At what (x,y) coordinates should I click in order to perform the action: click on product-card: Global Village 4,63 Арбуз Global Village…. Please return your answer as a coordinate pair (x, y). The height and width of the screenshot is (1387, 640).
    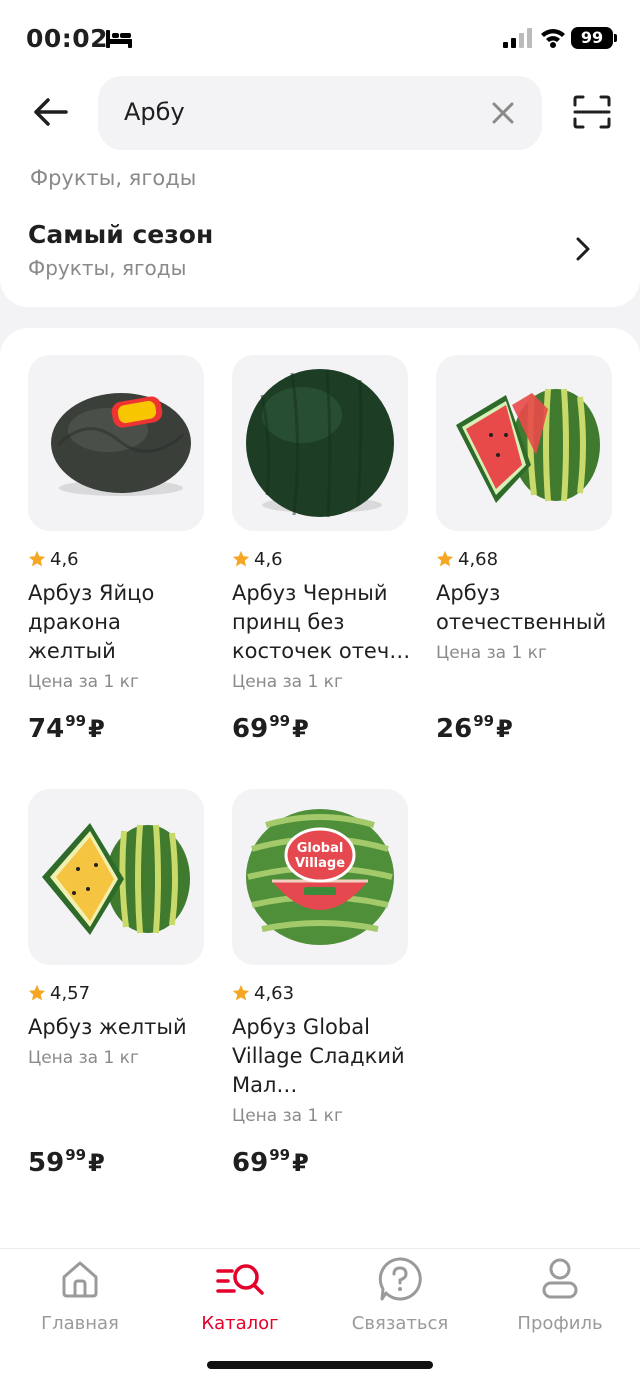
    Looking at the image, I should click on (322, 957).